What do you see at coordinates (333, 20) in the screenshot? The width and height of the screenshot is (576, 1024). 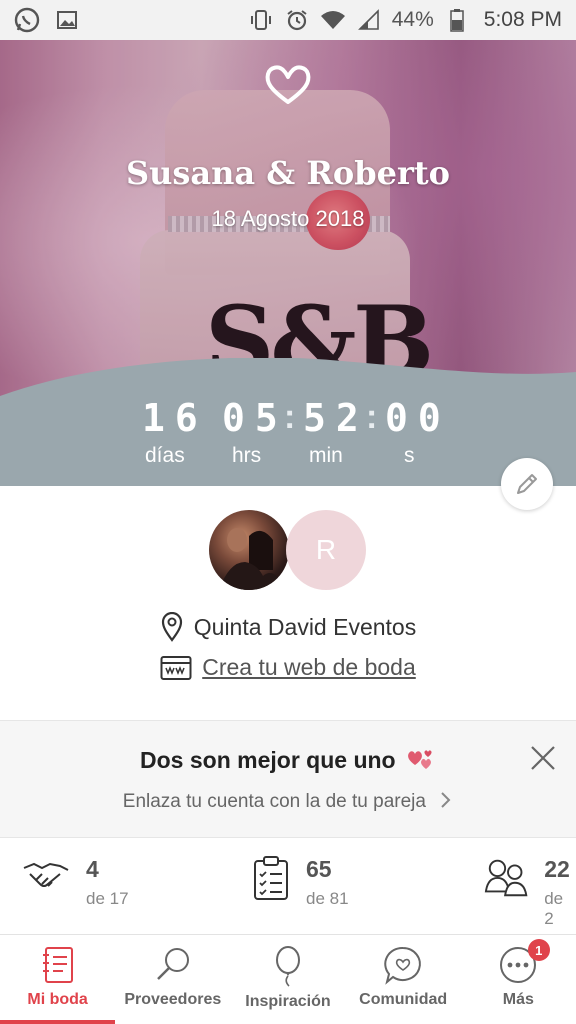 I see `wifi-icon` at bounding box center [333, 20].